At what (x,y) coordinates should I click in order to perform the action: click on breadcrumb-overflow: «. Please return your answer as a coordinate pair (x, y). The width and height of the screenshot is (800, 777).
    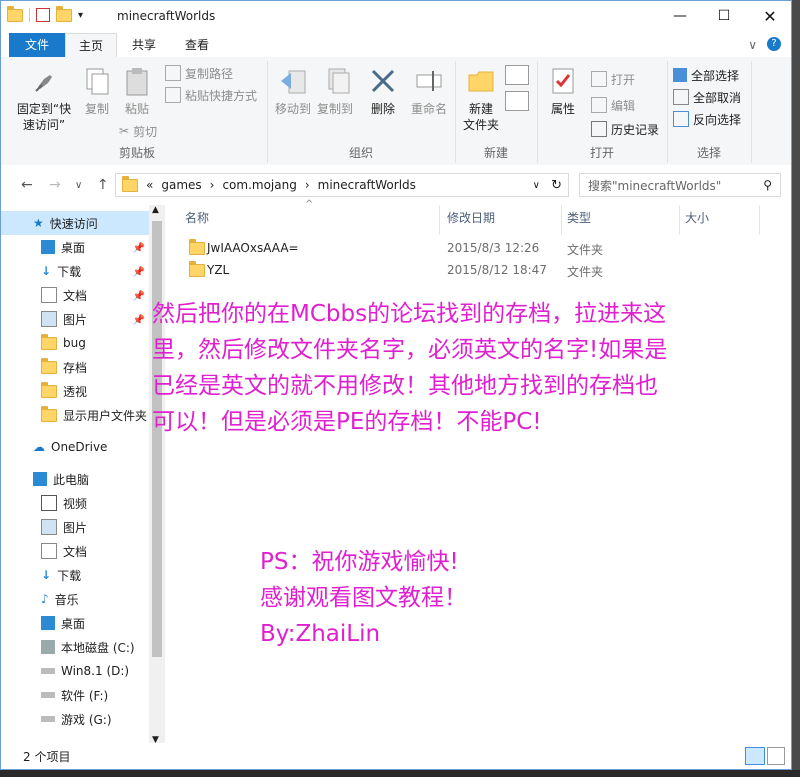
    Looking at the image, I should click on (149, 185).